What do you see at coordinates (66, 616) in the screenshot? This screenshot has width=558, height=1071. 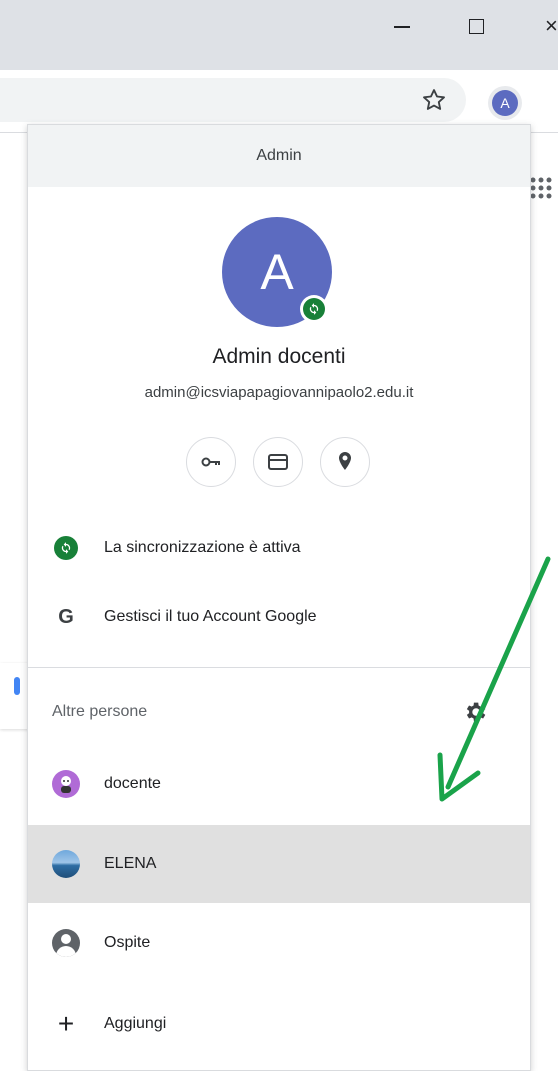 I see `google-g-icon: G` at bounding box center [66, 616].